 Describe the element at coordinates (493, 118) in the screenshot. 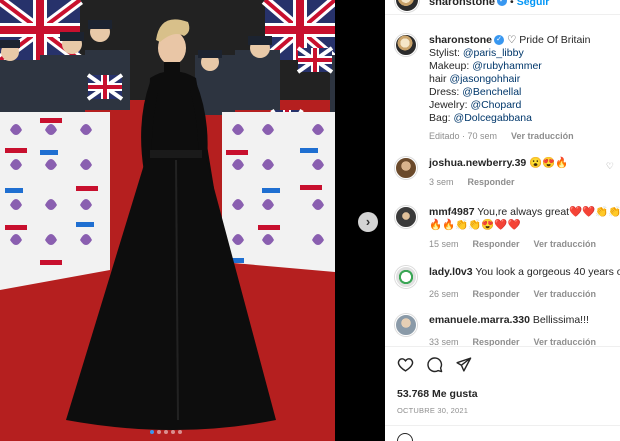

I see `mention-link: @Dolcegabbana` at that location.